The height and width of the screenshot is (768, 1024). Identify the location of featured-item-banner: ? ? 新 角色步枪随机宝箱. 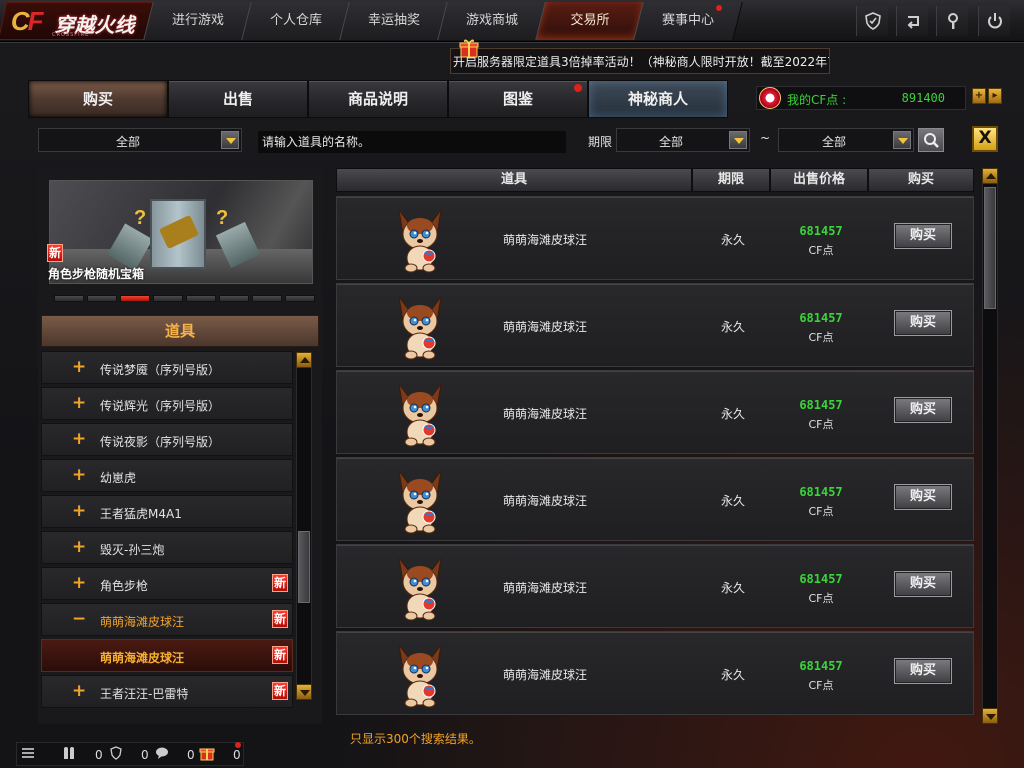
(180, 232).